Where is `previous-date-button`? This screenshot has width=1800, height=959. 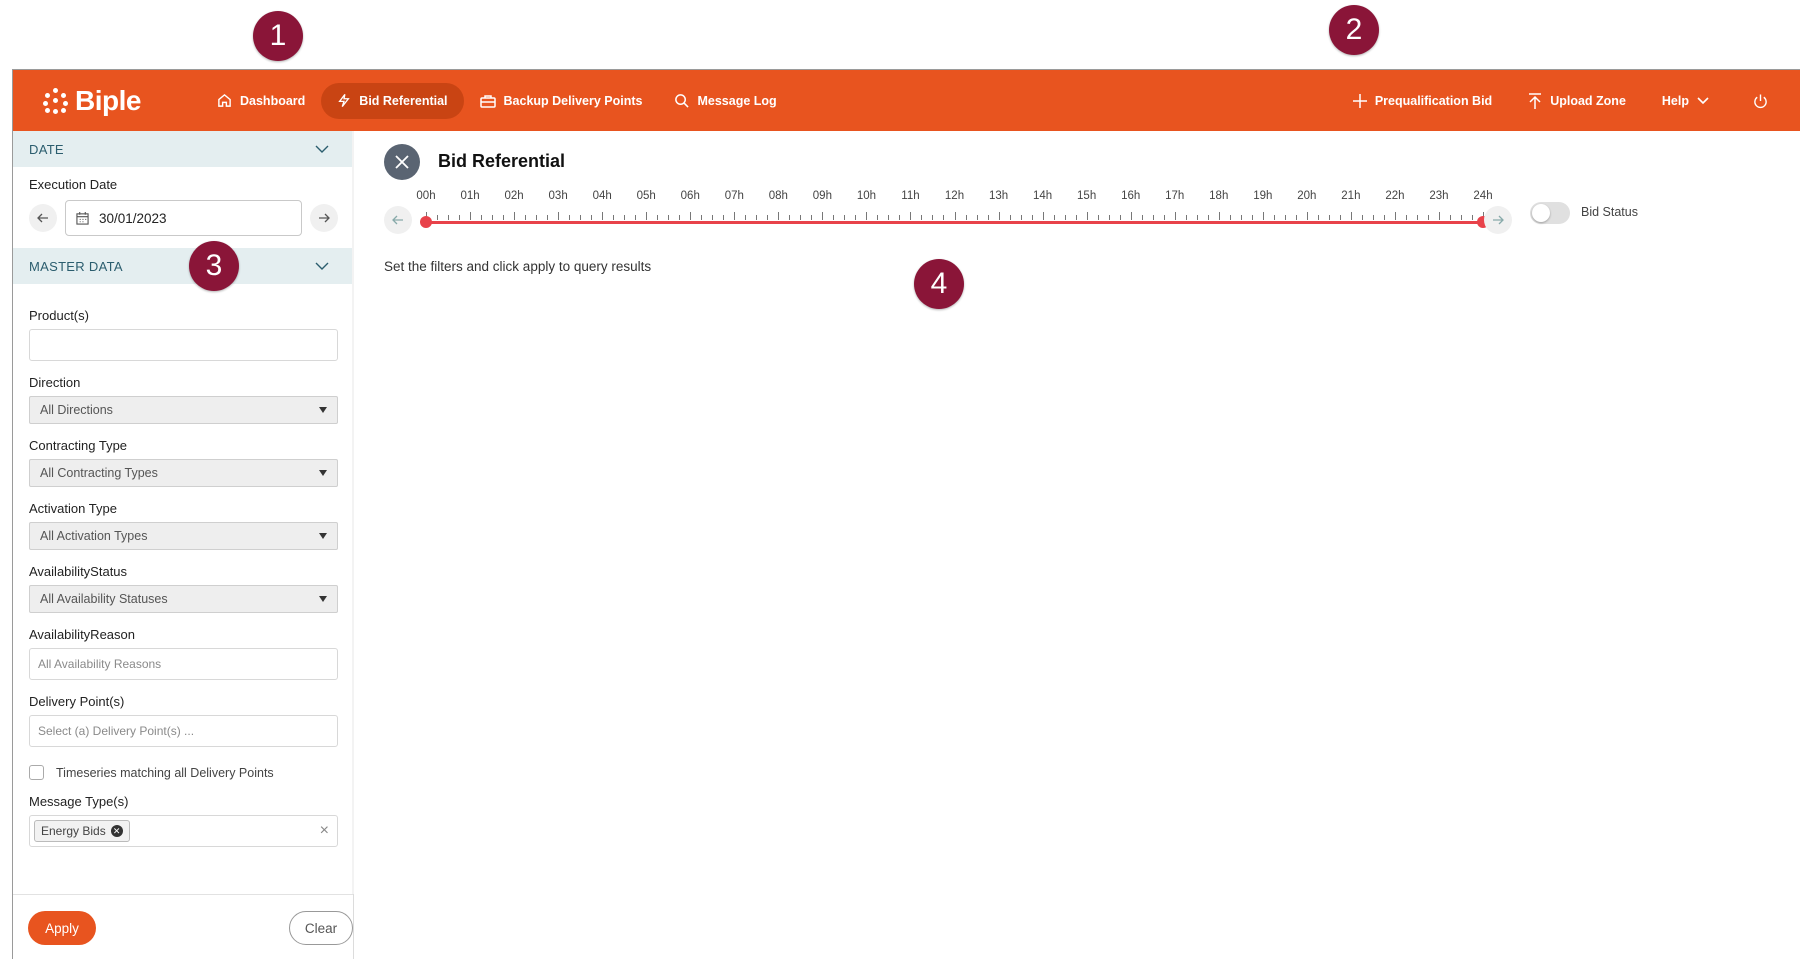
previous-date-button is located at coordinates (43, 218).